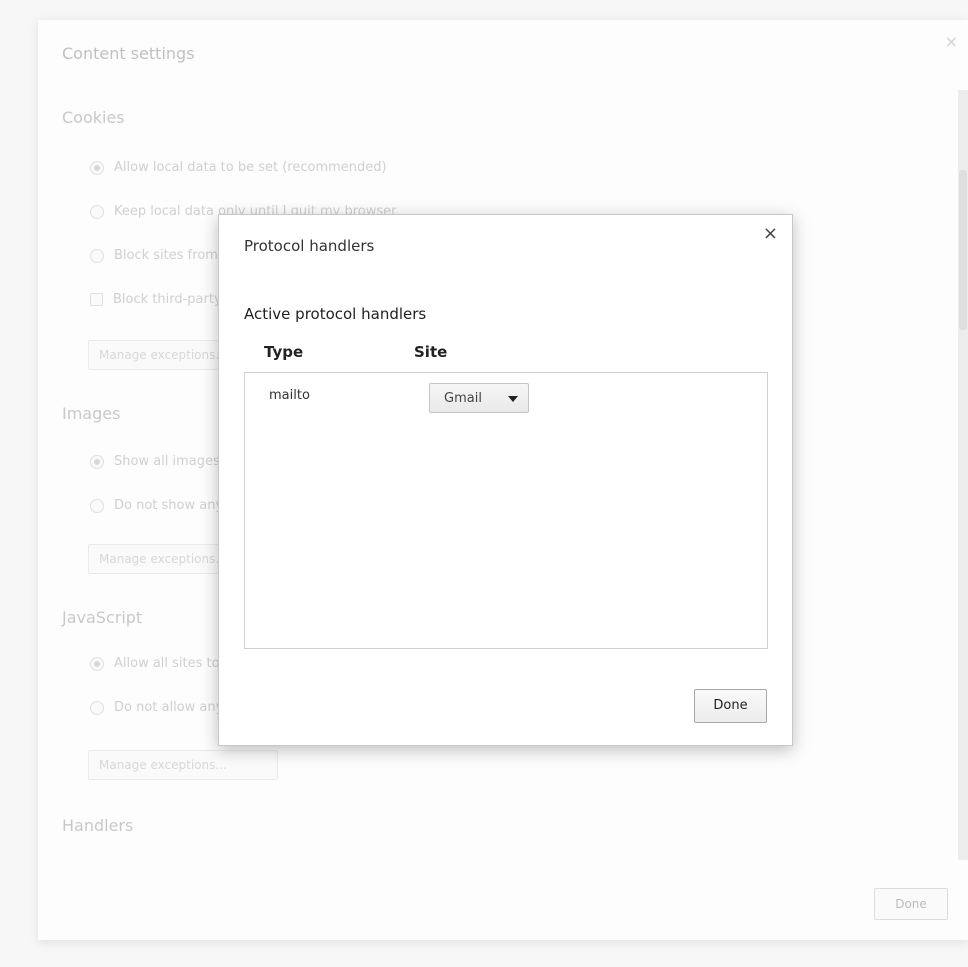  I want to click on site-select: Gmail, so click(479, 398).